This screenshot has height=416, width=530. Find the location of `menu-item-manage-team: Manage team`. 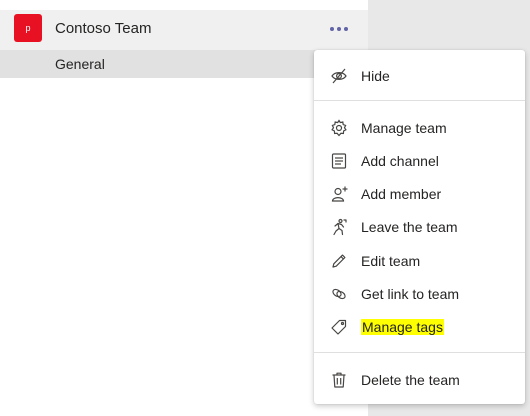

menu-item-manage-team: Manage team is located at coordinates (419, 128).